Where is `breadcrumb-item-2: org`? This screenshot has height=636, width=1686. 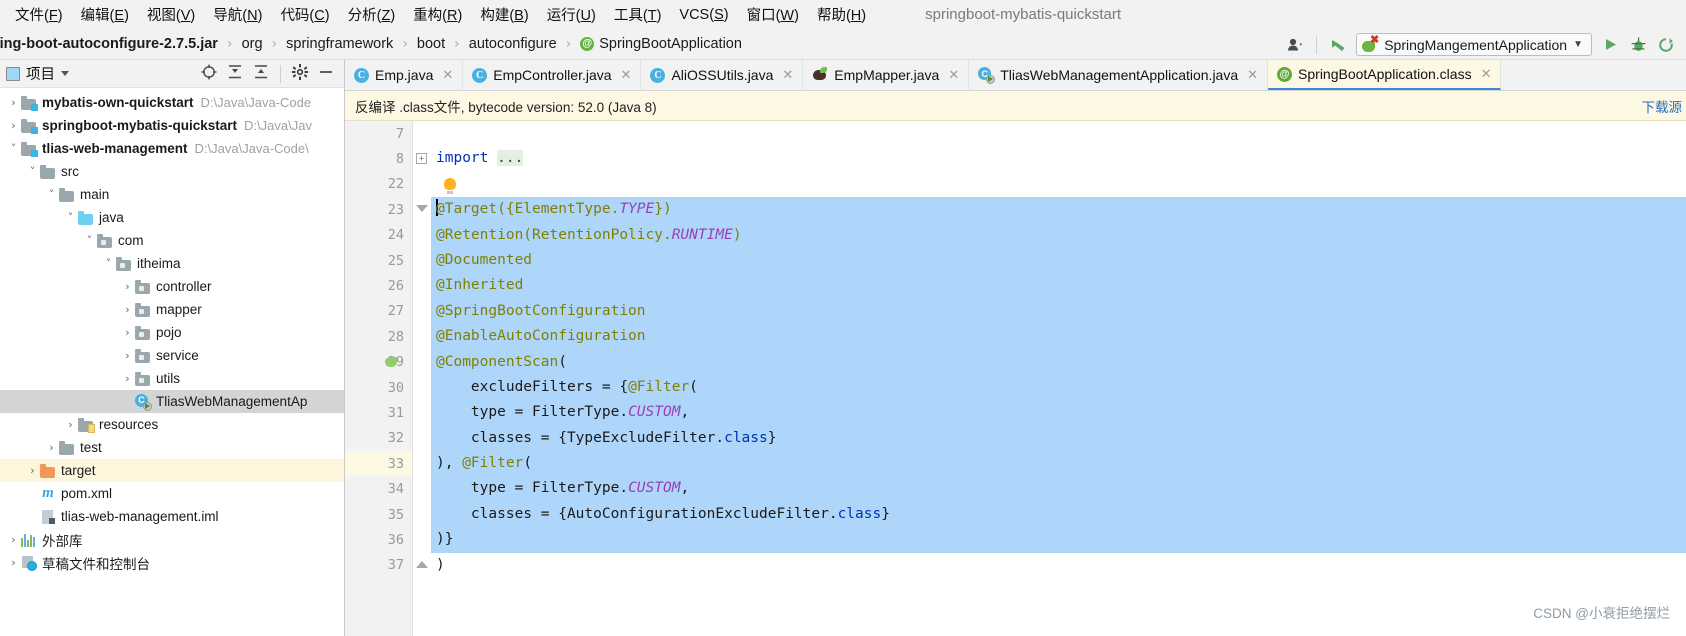 breadcrumb-item-2: org is located at coordinates (252, 44).